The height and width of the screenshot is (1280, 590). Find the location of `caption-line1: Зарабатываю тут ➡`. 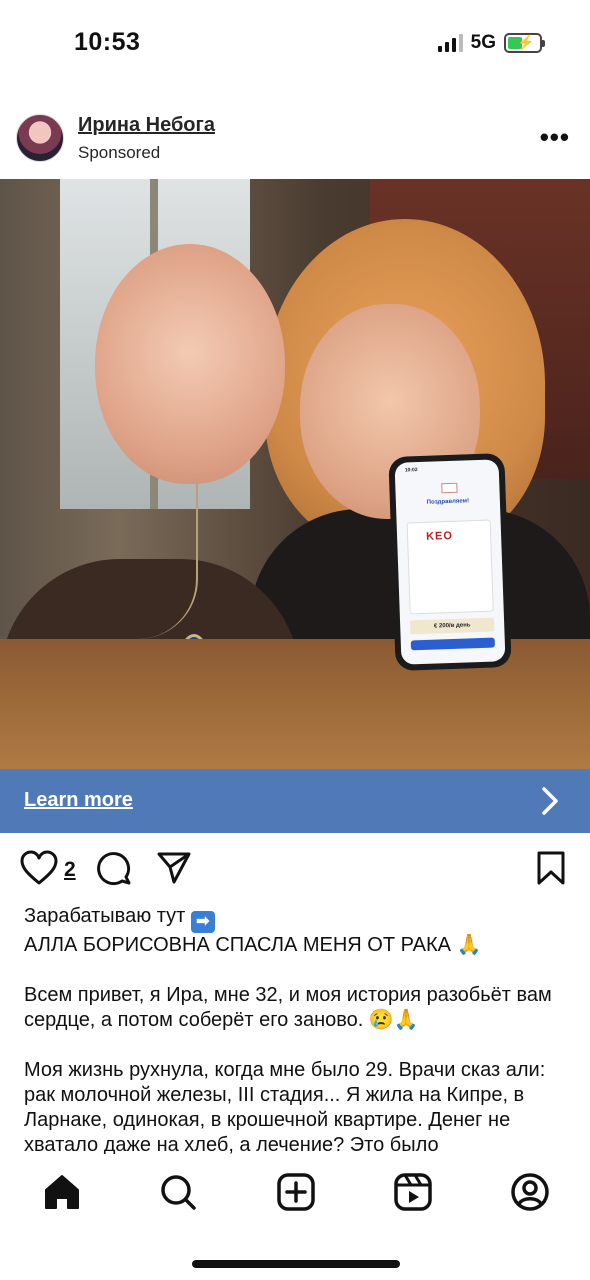

caption-line1: Зарабатываю тут ➡ is located at coordinates (298, 918).